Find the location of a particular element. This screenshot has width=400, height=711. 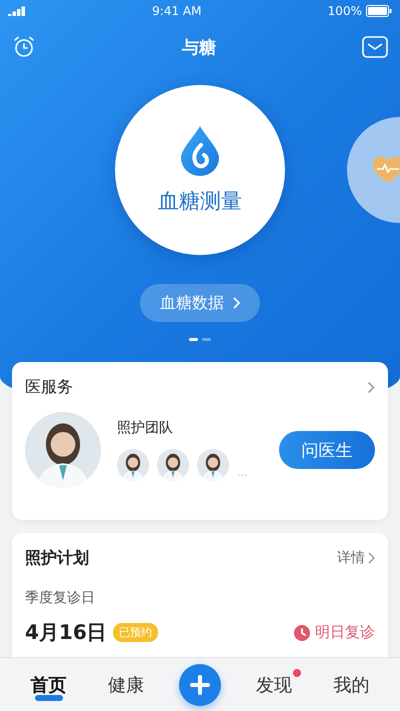

measure-card: 血糖测量 is located at coordinates (200, 170).